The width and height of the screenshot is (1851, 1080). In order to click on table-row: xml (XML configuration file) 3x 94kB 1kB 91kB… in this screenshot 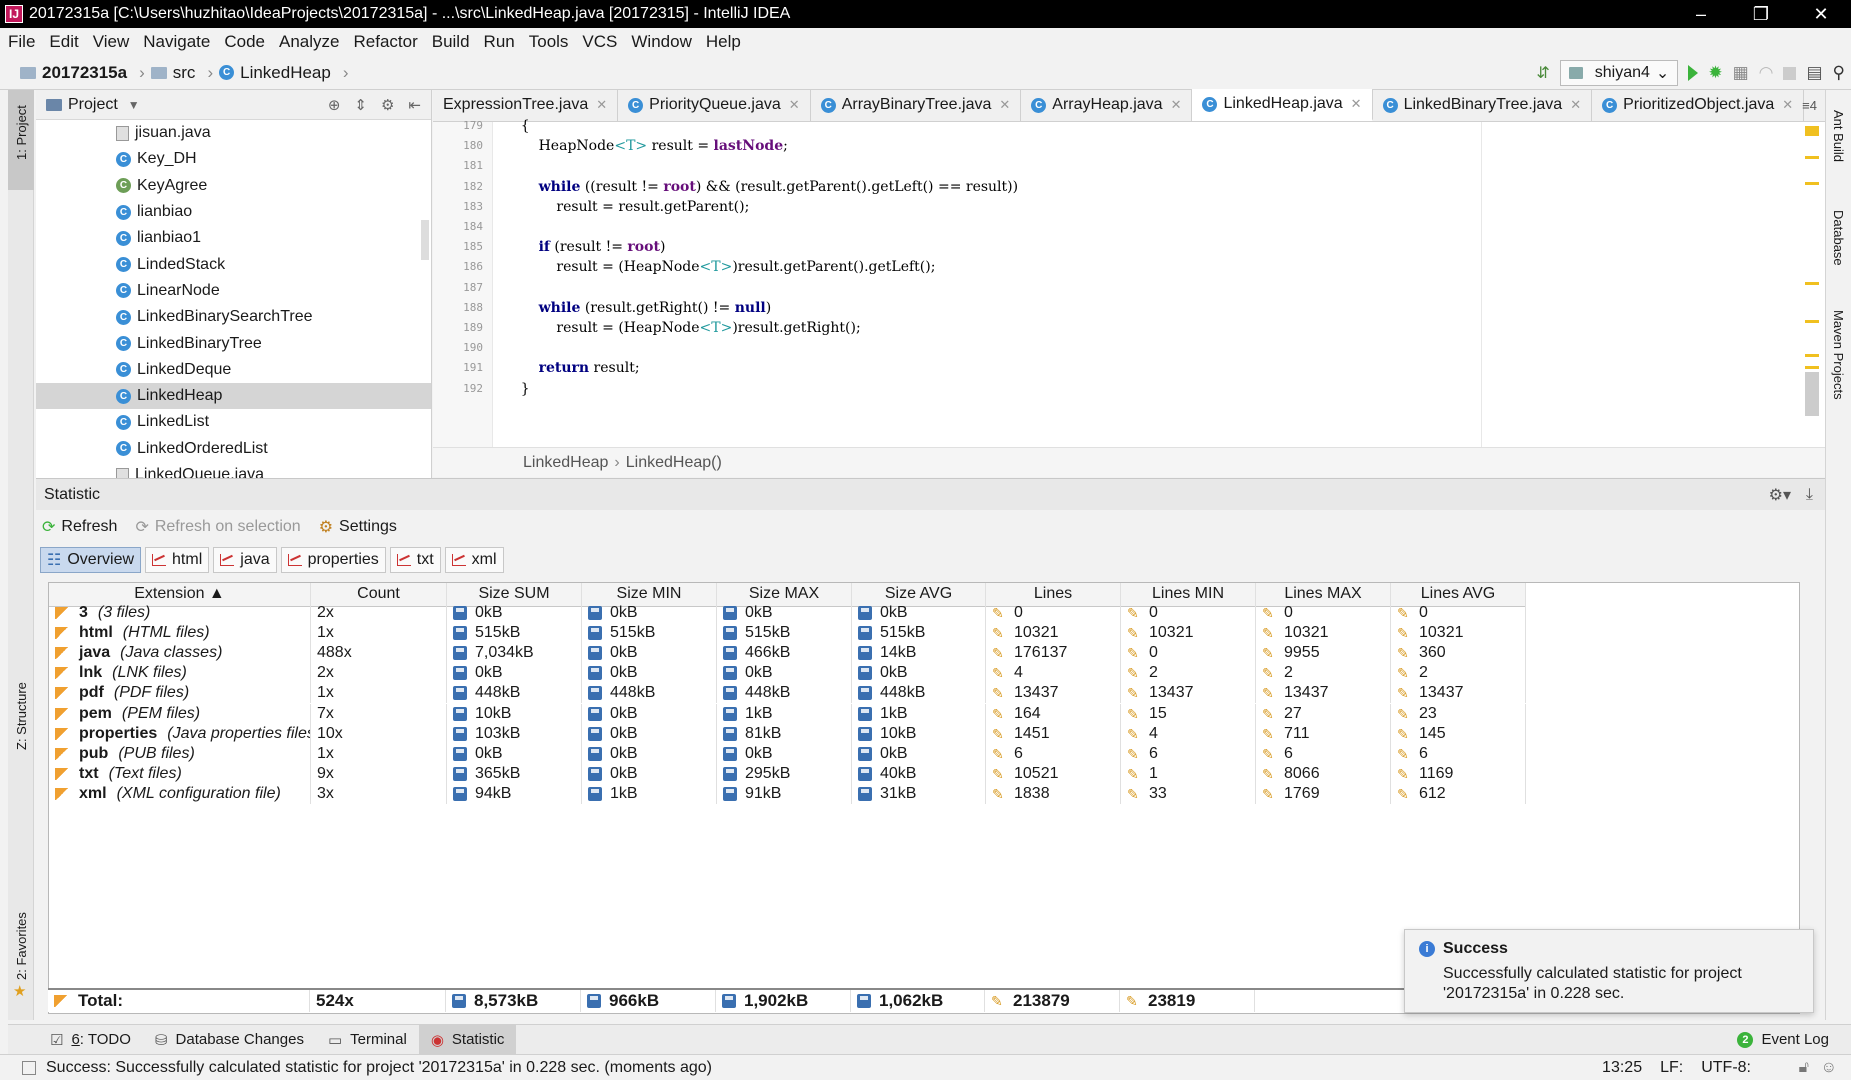, I will do `click(924, 793)`.